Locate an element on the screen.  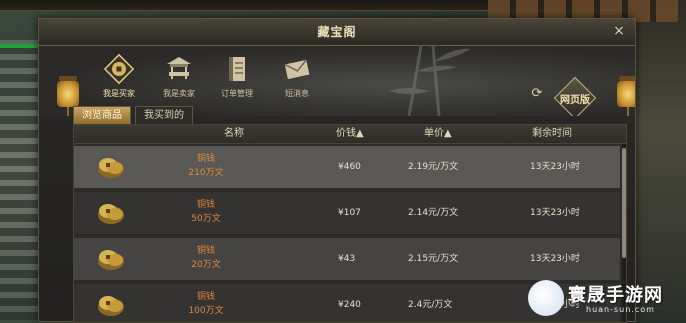
close-button: × is located at coordinates (619, 31).